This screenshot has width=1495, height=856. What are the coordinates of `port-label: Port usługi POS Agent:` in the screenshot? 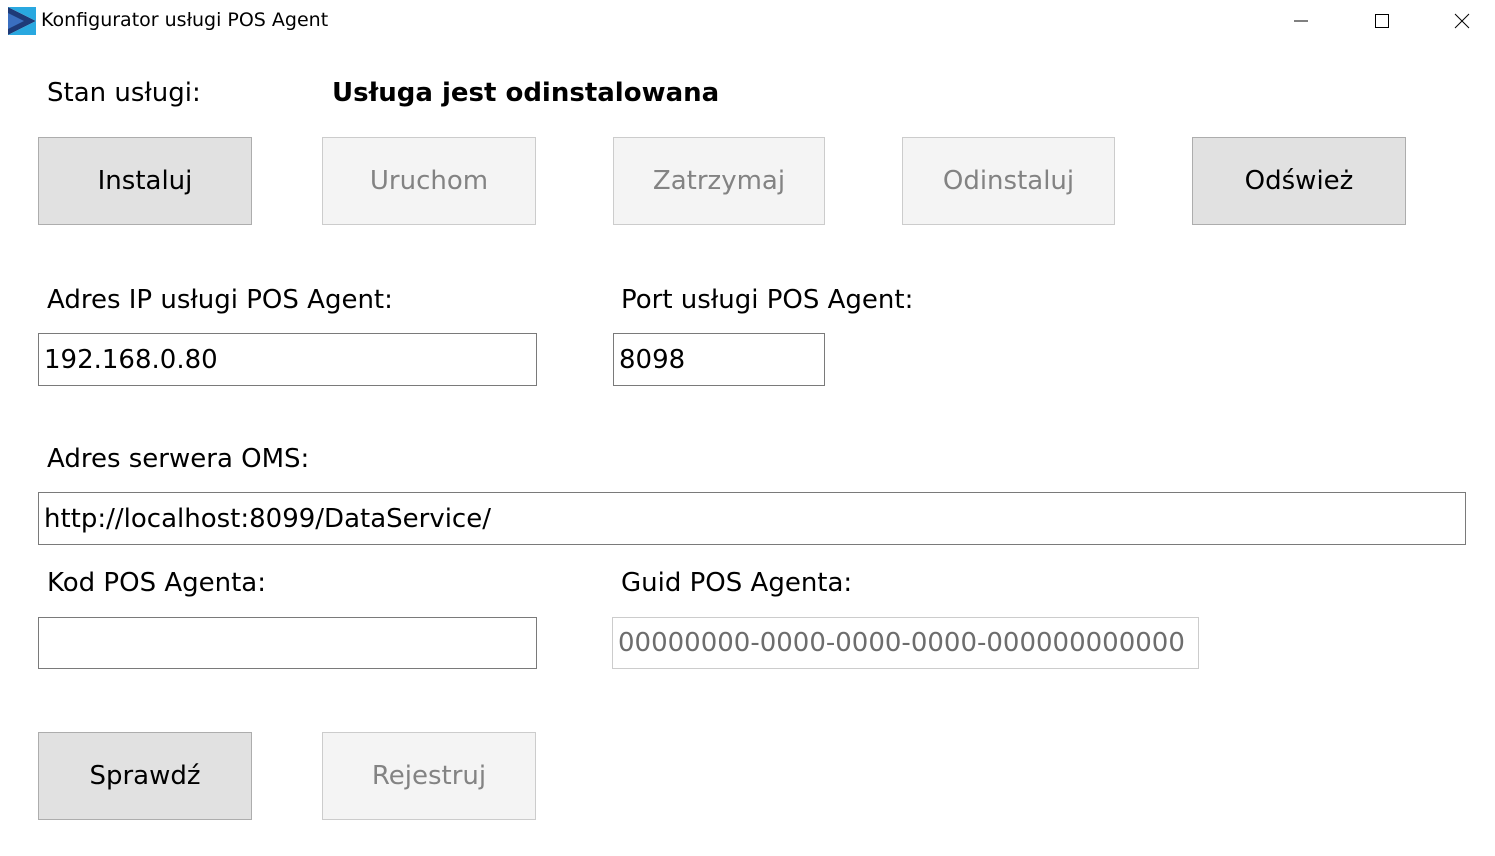 It's located at (767, 300).